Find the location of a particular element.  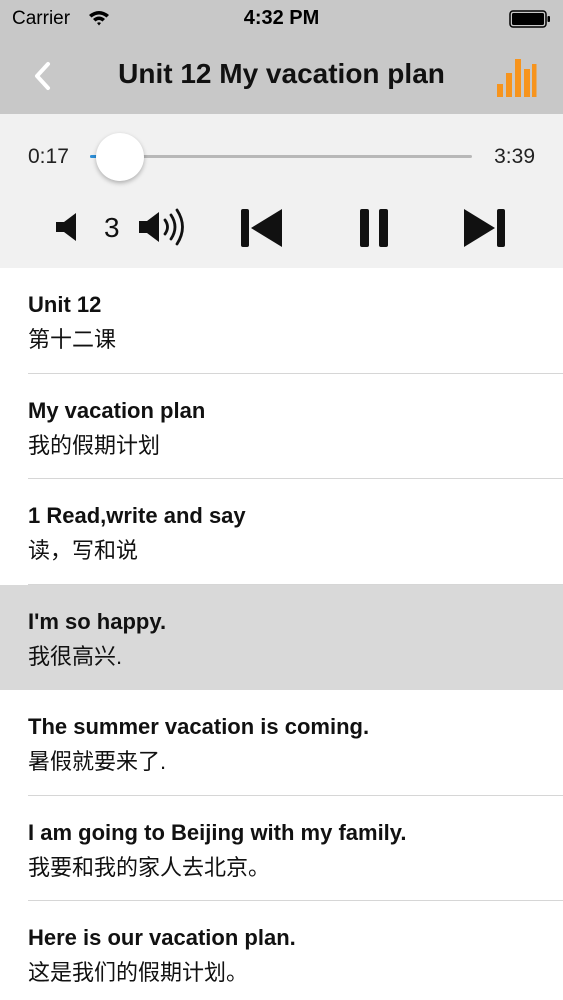

bars-chart-icon is located at coordinates (517, 78).